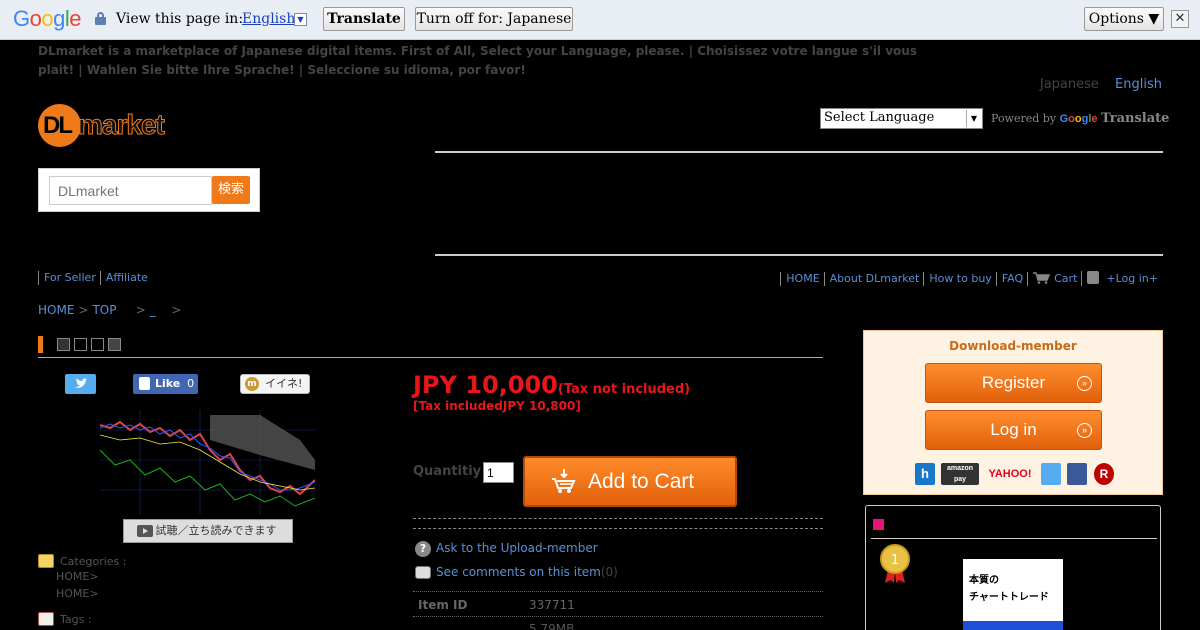  I want to click on twitter-login-icon: twitter, so click(1051, 474).